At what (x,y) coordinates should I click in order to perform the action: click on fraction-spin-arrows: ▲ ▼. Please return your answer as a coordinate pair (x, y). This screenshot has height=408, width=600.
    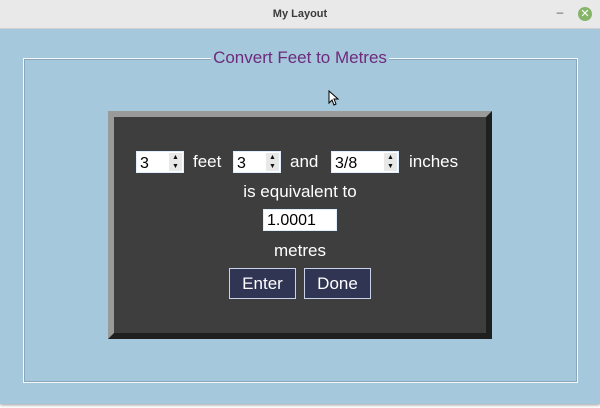
    Looking at the image, I should click on (390, 162).